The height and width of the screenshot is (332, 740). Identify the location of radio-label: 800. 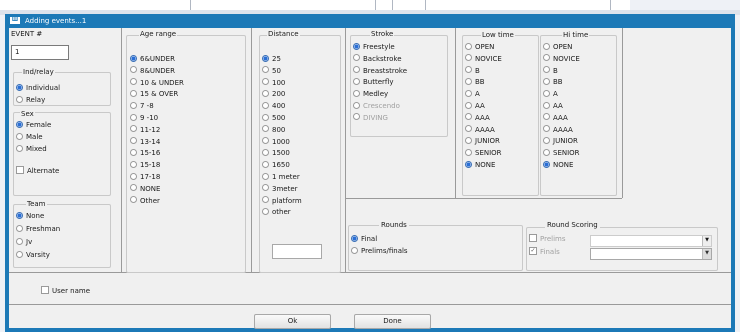
(279, 129).